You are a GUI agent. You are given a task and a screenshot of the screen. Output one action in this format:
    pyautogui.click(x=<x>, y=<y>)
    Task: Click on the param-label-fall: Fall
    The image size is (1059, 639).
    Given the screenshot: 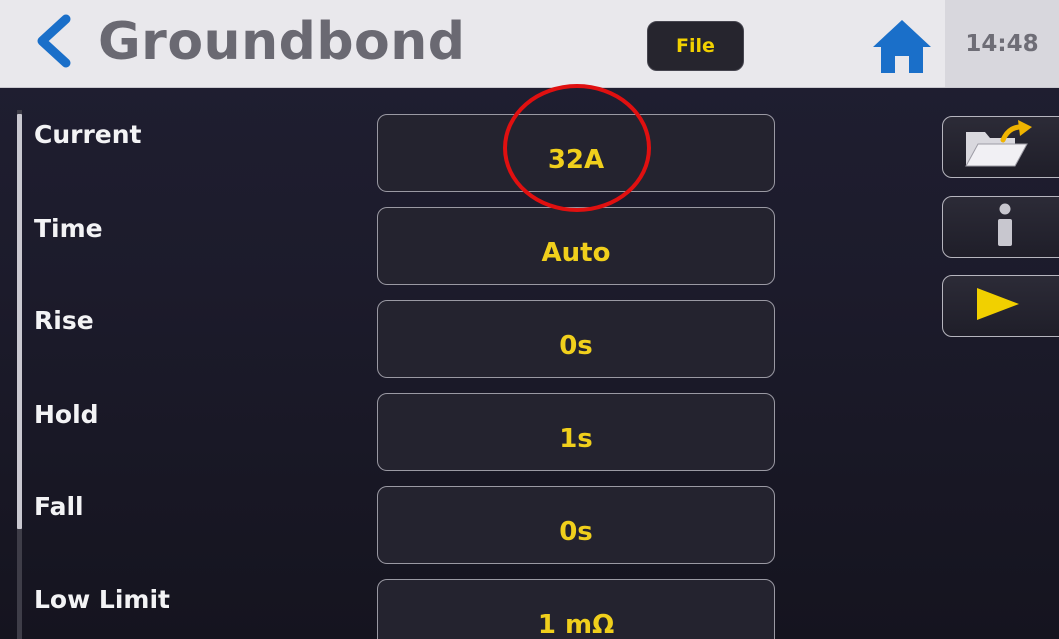 What is the action you would take?
    pyautogui.click(x=59, y=506)
    